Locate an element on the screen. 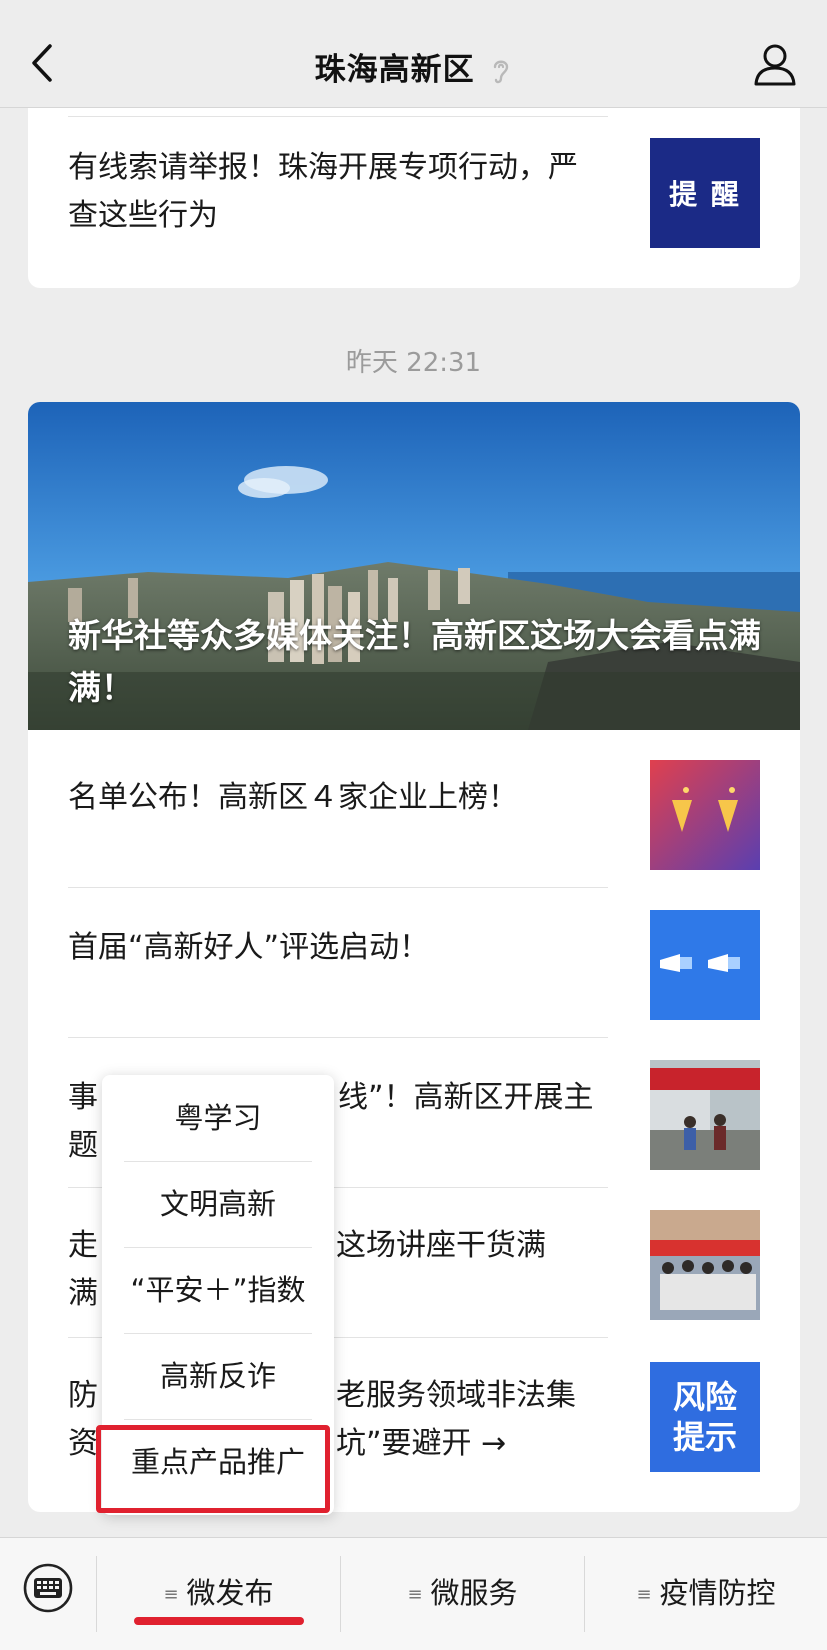 This screenshot has height=1650, width=827. title-fragment: 资 is located at coordinates (83, 1443).